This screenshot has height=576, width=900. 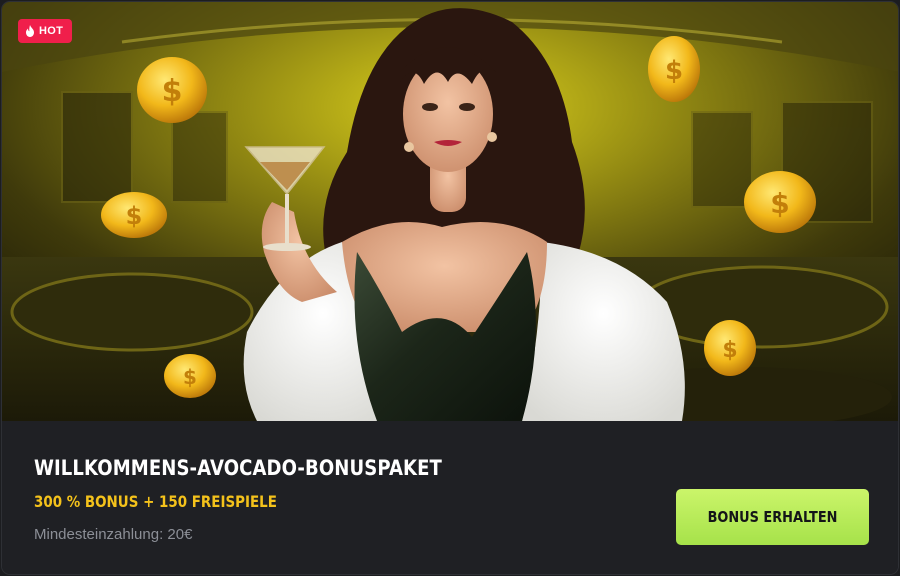 I want to click on flame-icon, so click(x=30, y=31).